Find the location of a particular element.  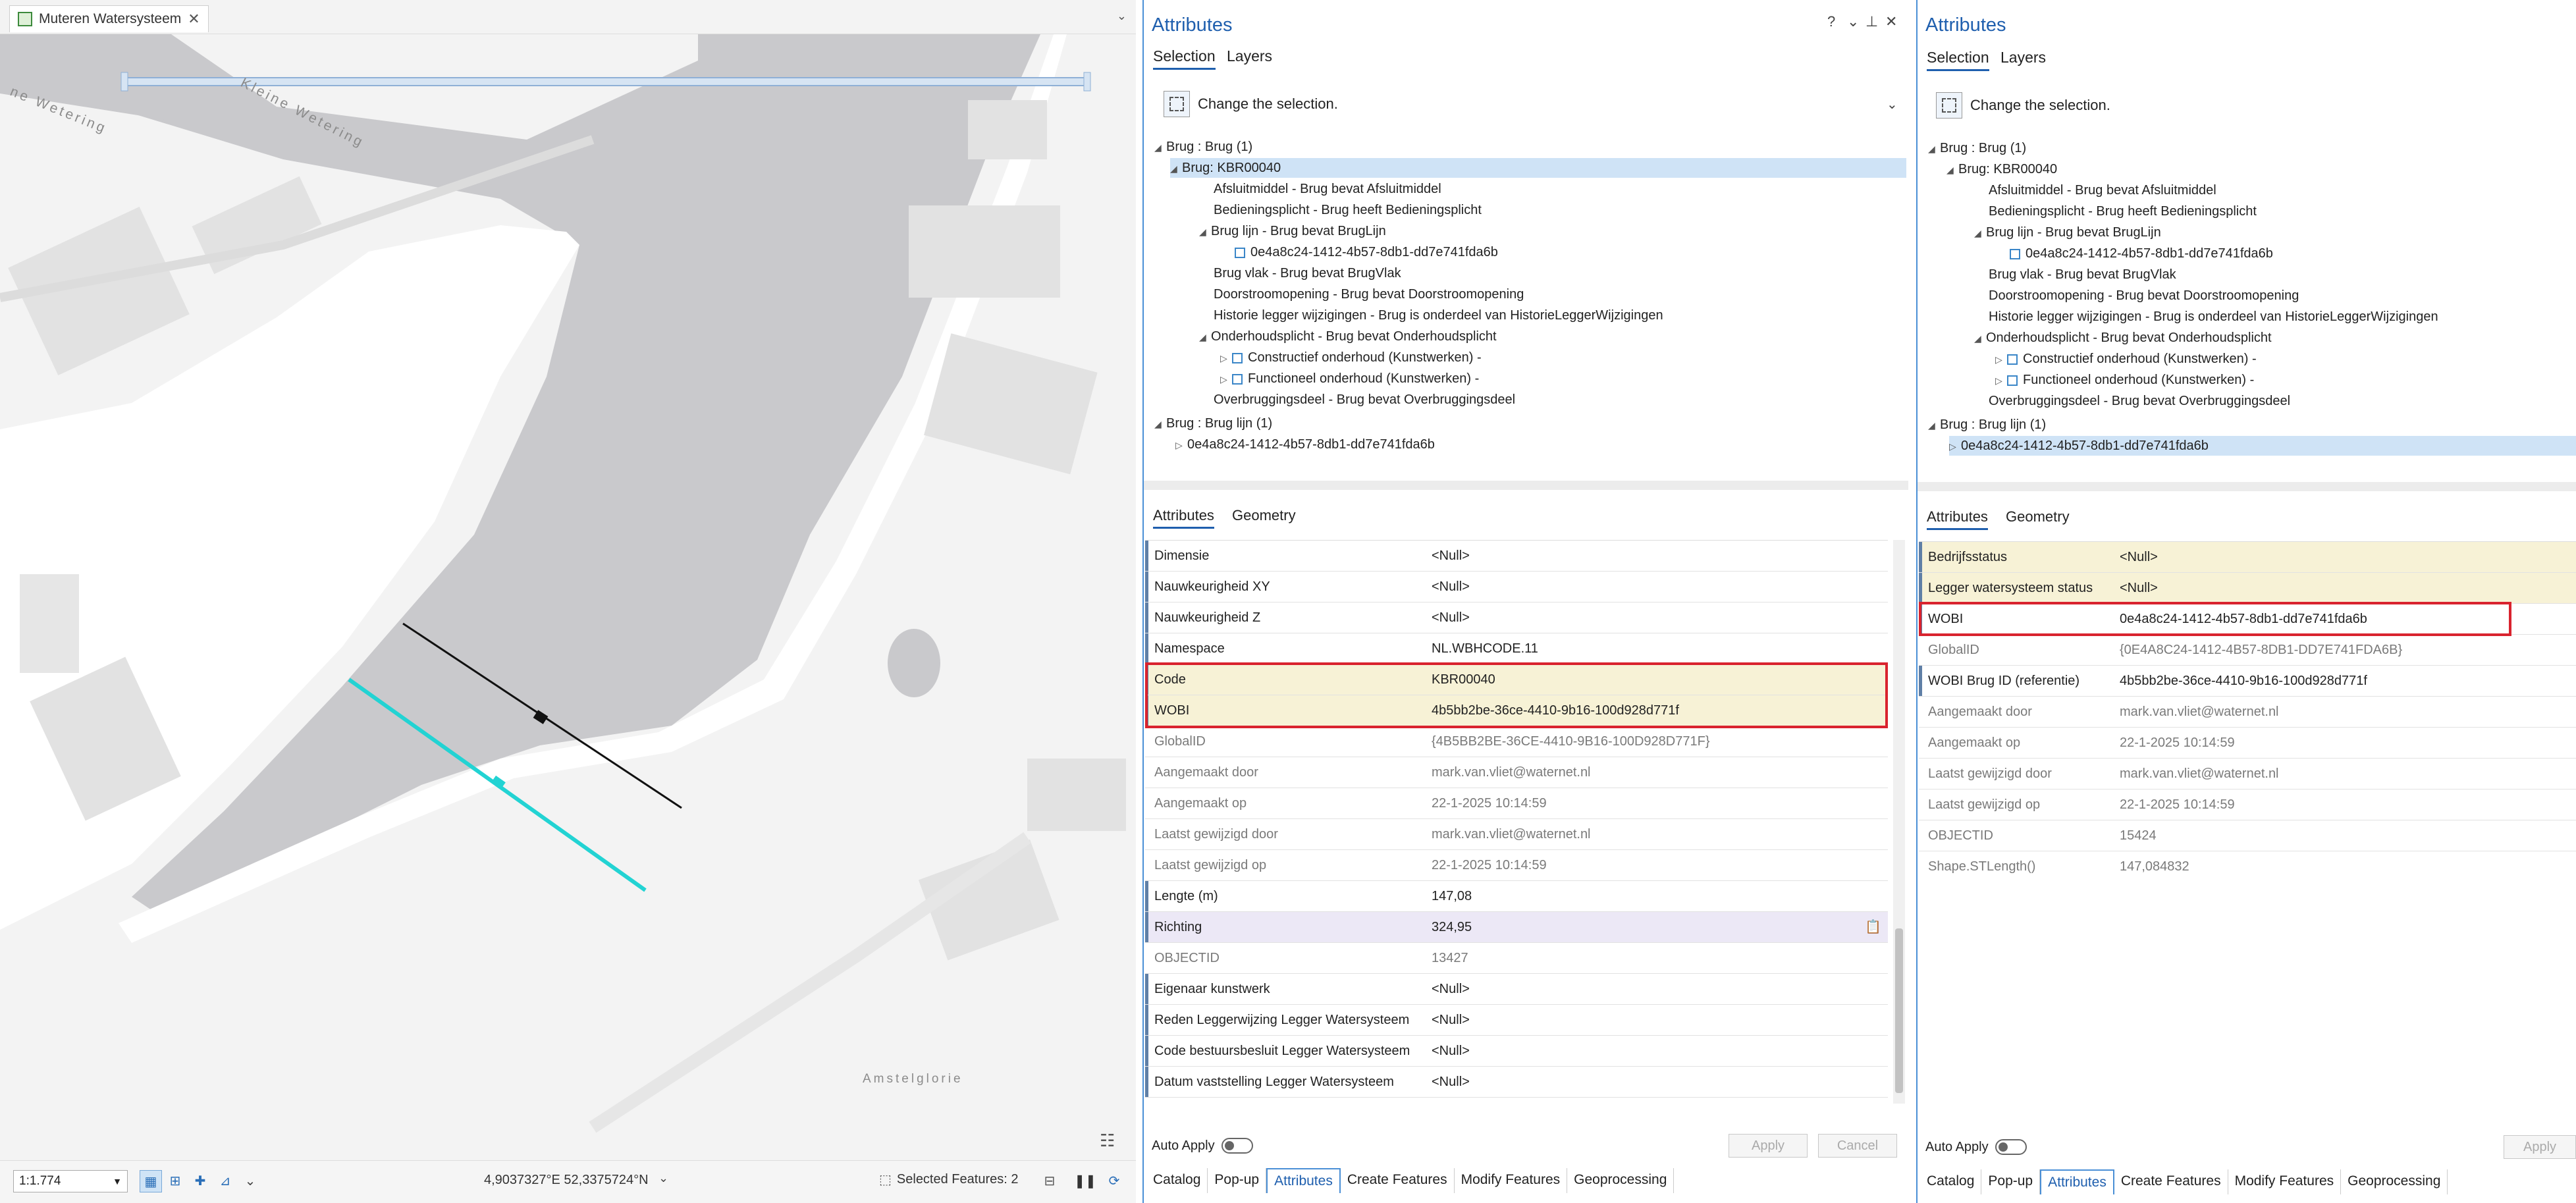

pin-icon: ⊥ is located at coordinates (1871, 21).